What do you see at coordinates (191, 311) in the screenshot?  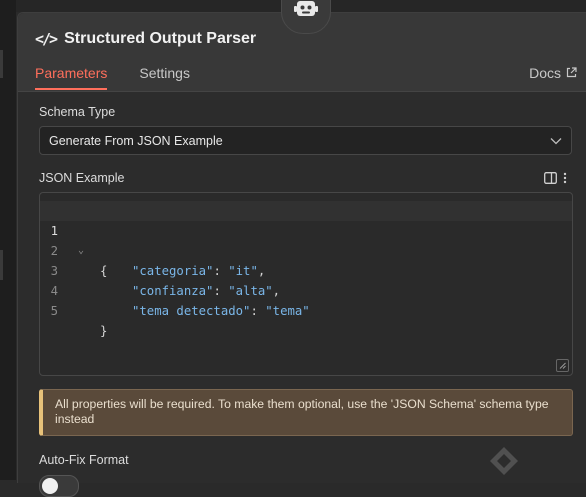 I see `json-key: "tema detectado"` at bounding box center [191, 311].